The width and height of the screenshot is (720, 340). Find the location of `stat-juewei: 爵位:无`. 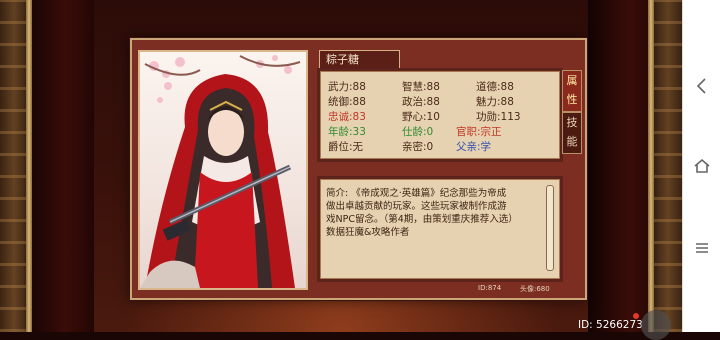

stat-juewei: 爵位:无 is located at coordinates (346, 147).